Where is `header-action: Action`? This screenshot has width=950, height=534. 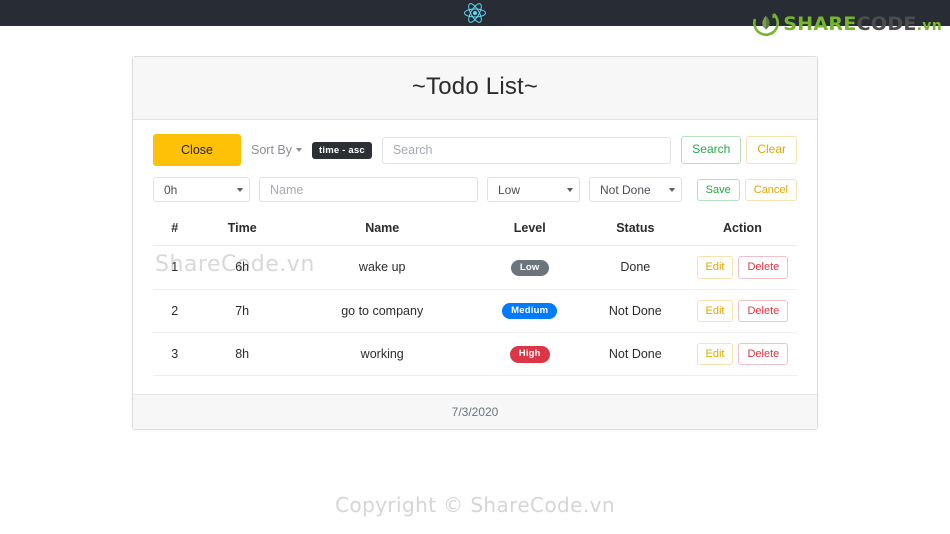 header-action: Action is located at coordinates (742, 231).